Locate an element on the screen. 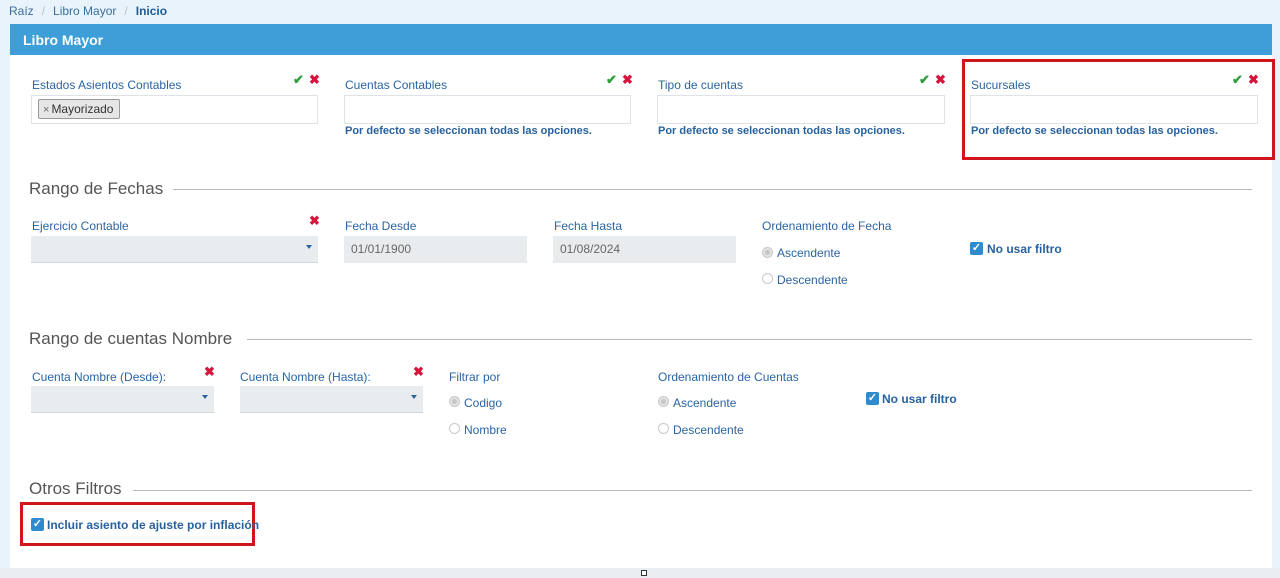  cuenta-hasta-label: Cuenta Nombre (Hasta): is located at coordinates (305, 377).